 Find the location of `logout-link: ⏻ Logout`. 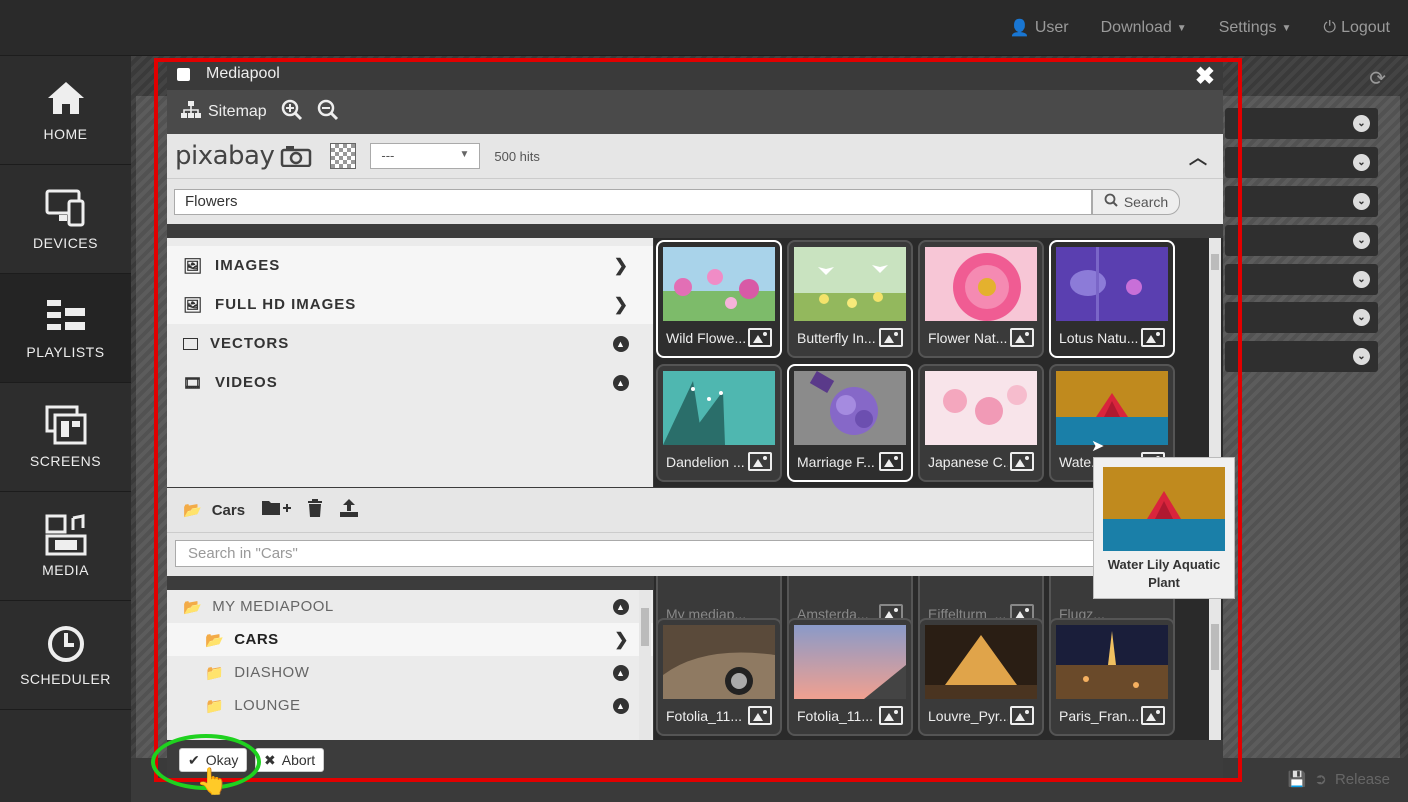

logout-link: ⏻ Logout is located at coordinates (1356, 28).